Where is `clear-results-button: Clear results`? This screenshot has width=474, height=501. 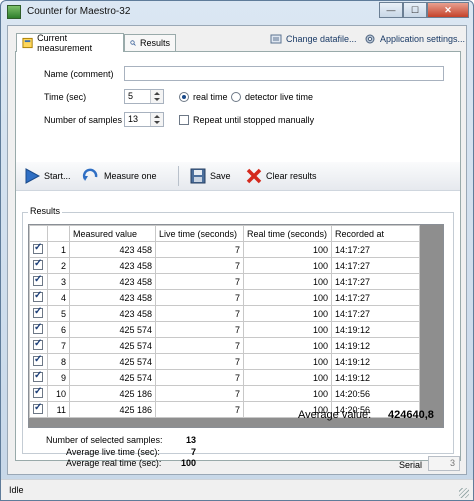 clear-results-button: Clear results is located at coordinates (281, 176).